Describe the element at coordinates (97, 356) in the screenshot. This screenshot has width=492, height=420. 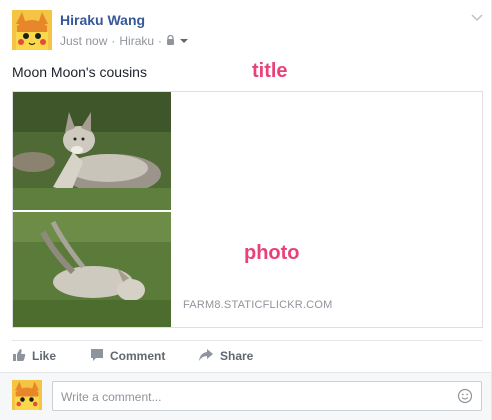
I see `speech-bubble-icon` at that location.